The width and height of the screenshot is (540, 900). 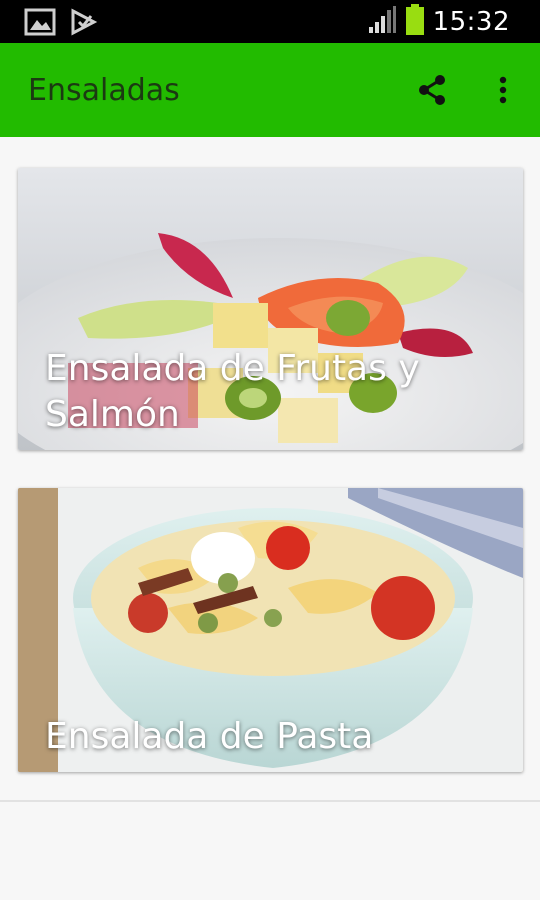 What do you see at coordinates (503, 90) in the screenshot?
I see `overflow-menu-icon` at bounding box center [503, 90].